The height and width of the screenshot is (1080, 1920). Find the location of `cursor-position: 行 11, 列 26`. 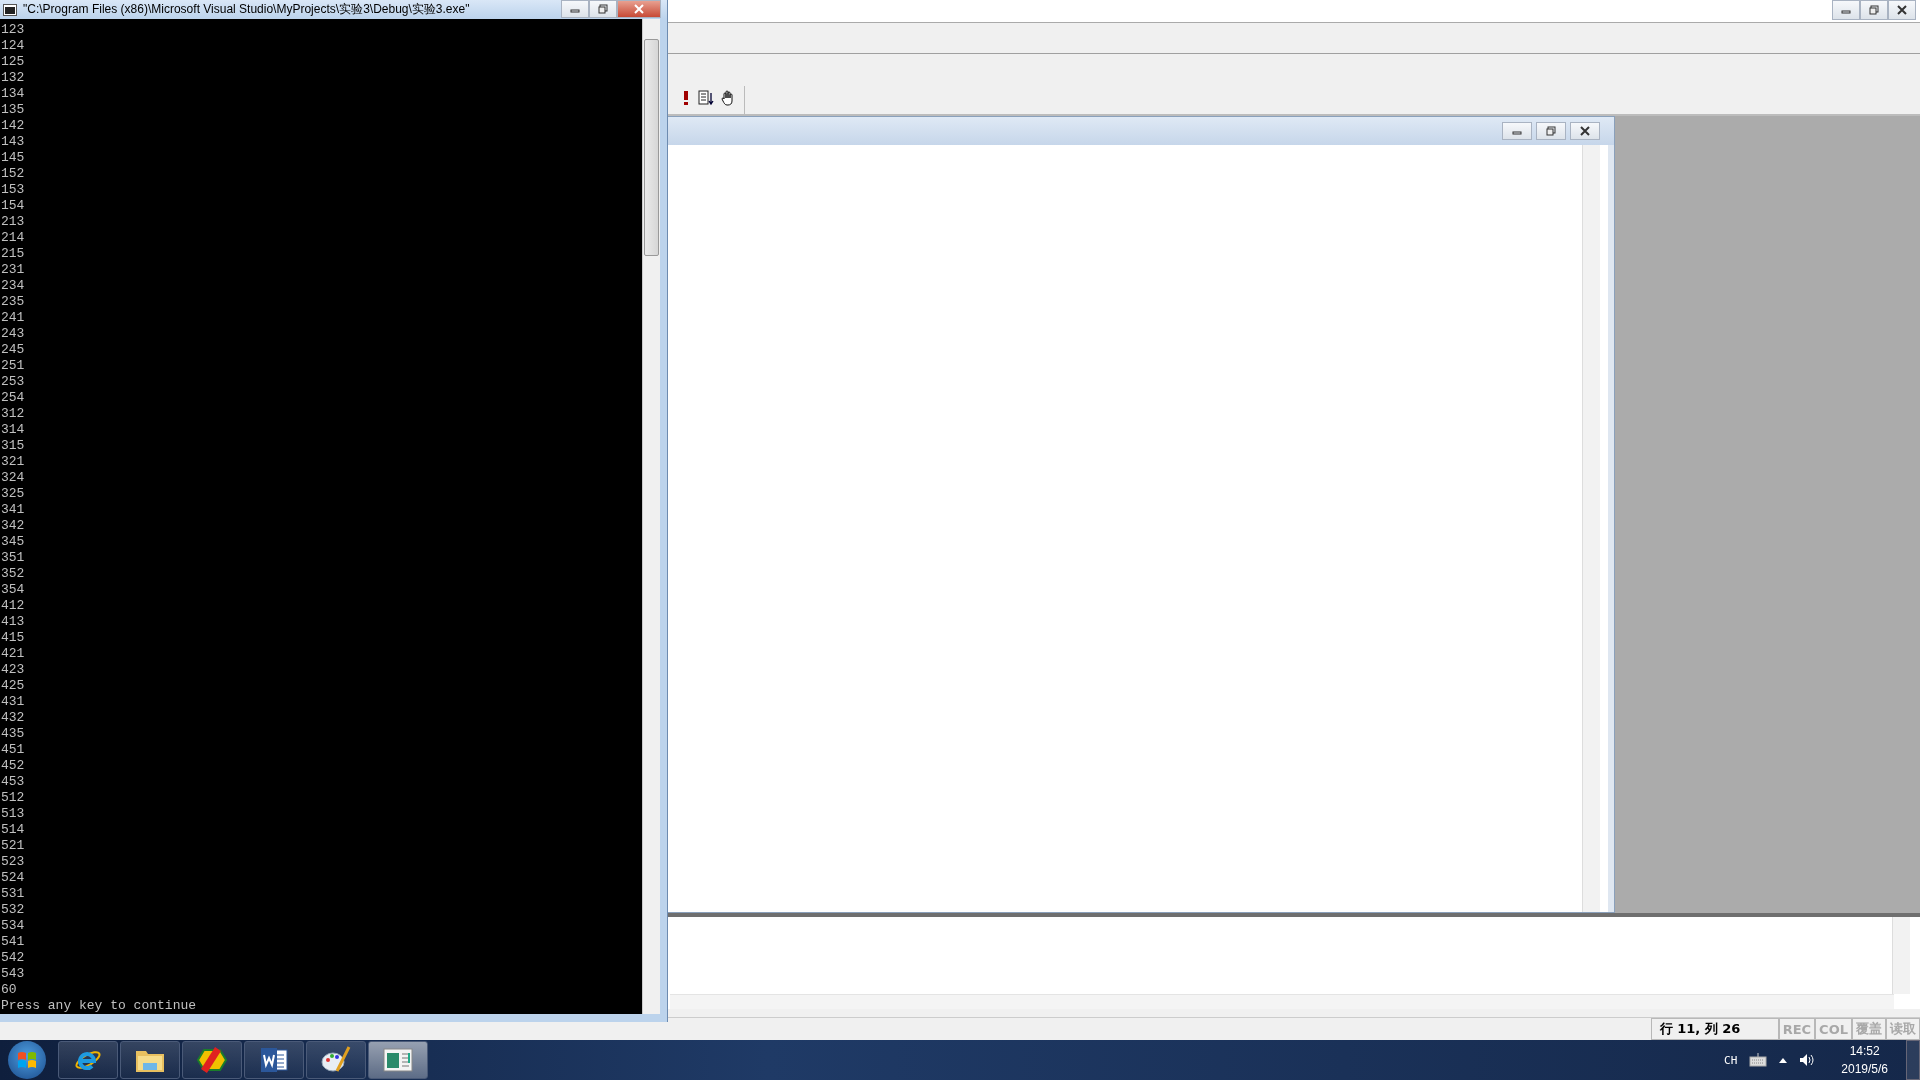

cursor-position: 行 11, 列 26 is located at coordinates (1714, 1029).